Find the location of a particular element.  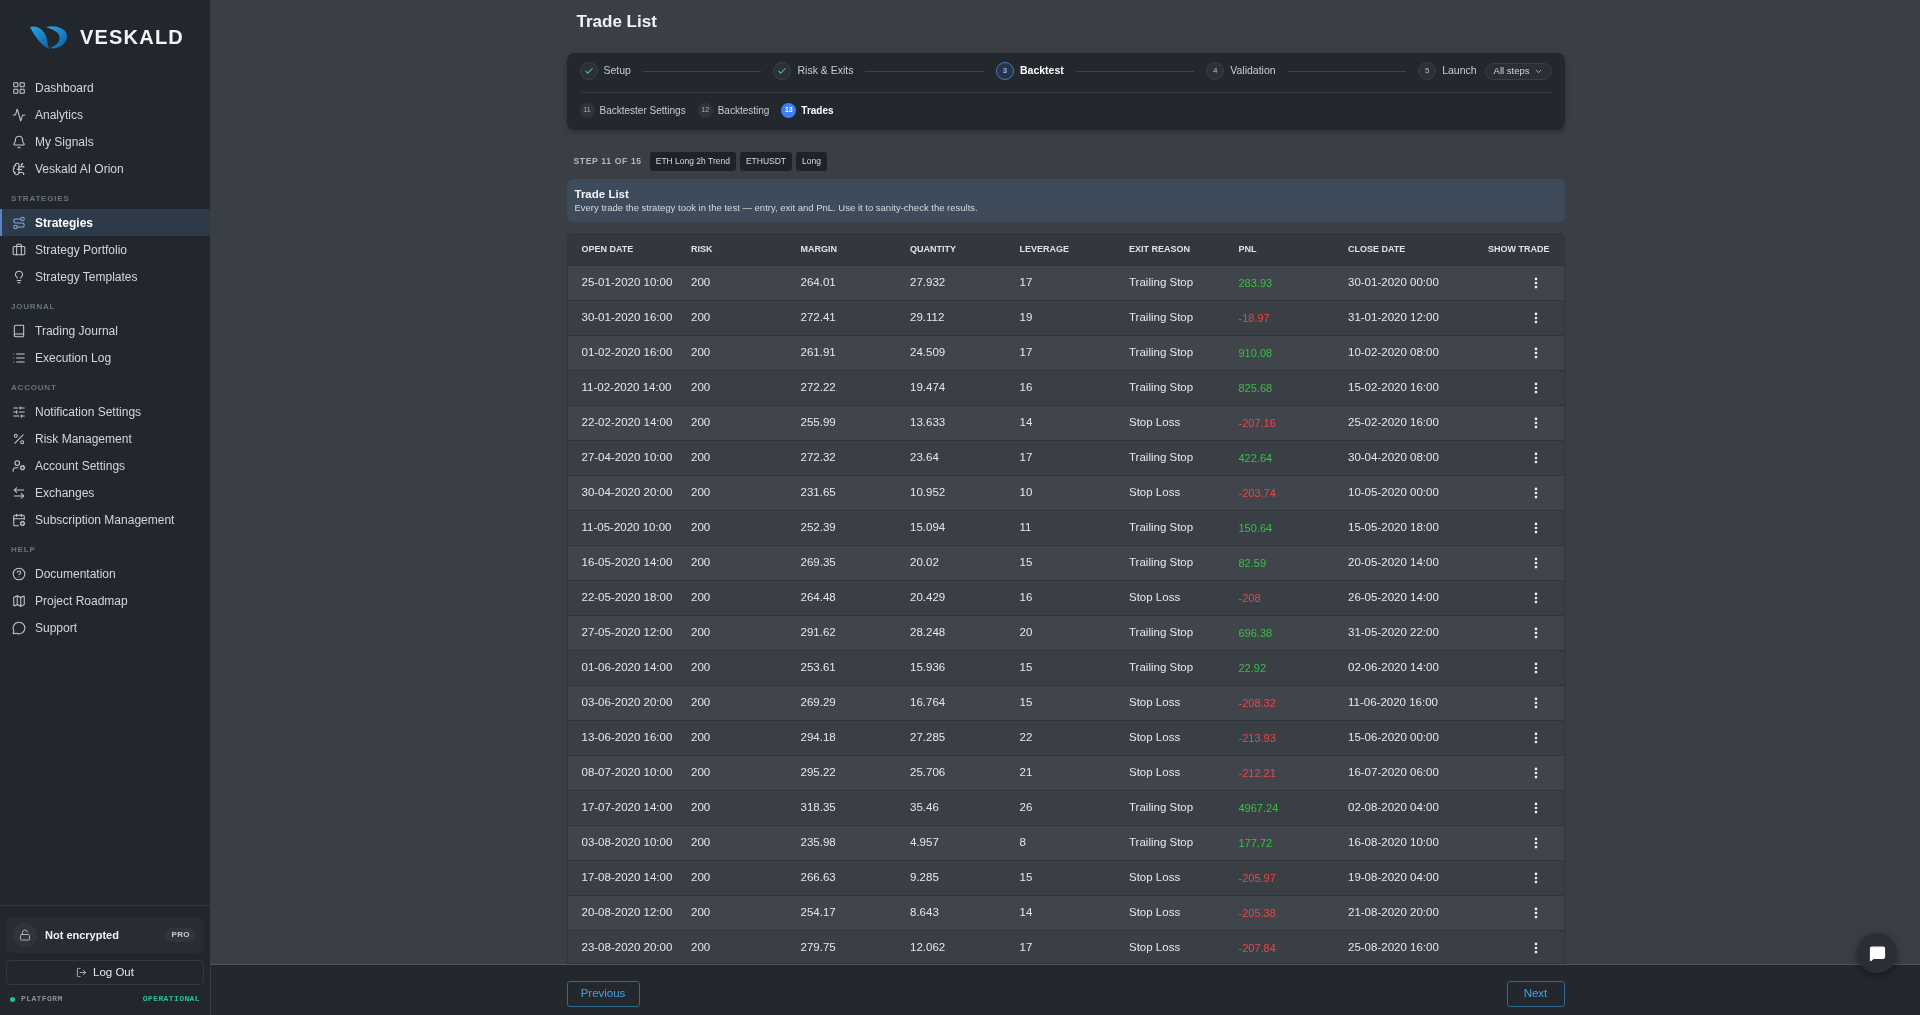

sidebar-item: Execution Log is located at coordinates (105, 357).